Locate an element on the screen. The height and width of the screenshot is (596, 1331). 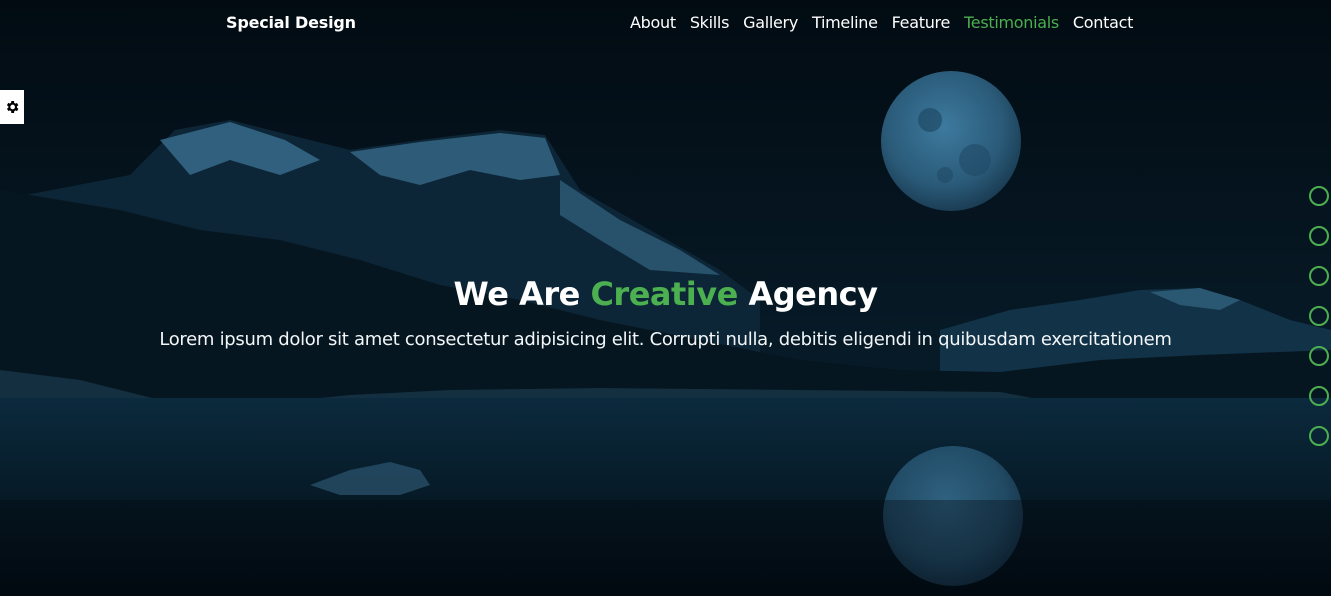
hero-title-part-2: Agency is located at coordinates (807, 294).